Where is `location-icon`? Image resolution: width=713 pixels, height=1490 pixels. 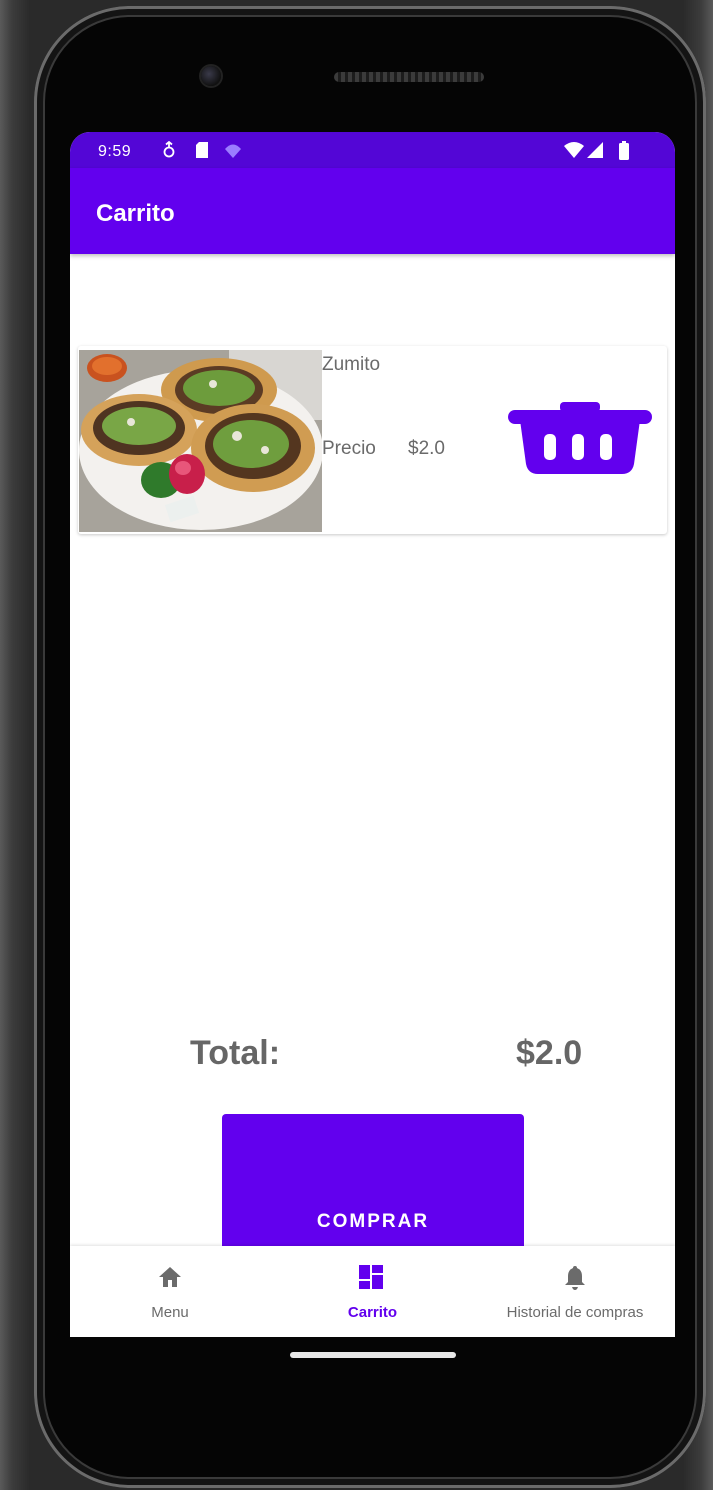
location-icon is located at coordinates (169, 149).